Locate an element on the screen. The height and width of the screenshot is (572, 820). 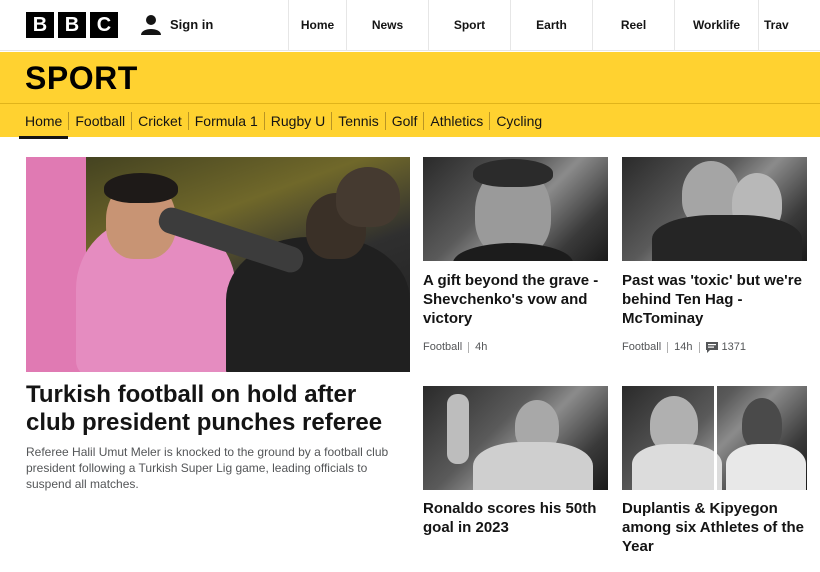
bbc-logo-letter: C is located at coordinates (104, 25).